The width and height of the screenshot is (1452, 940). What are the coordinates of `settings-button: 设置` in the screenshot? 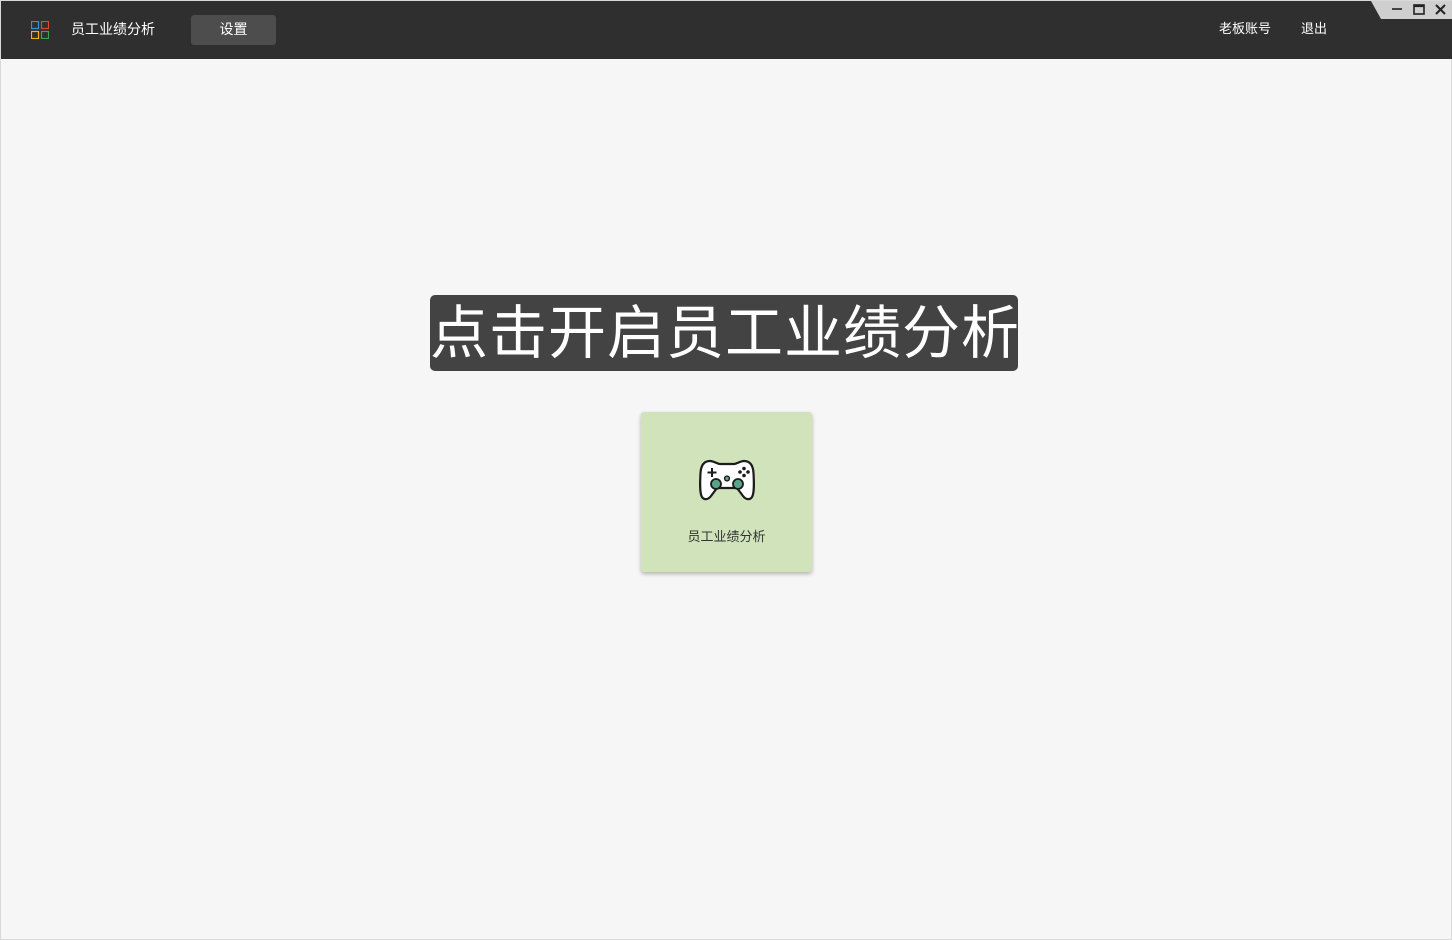 It's located at (233, 30).